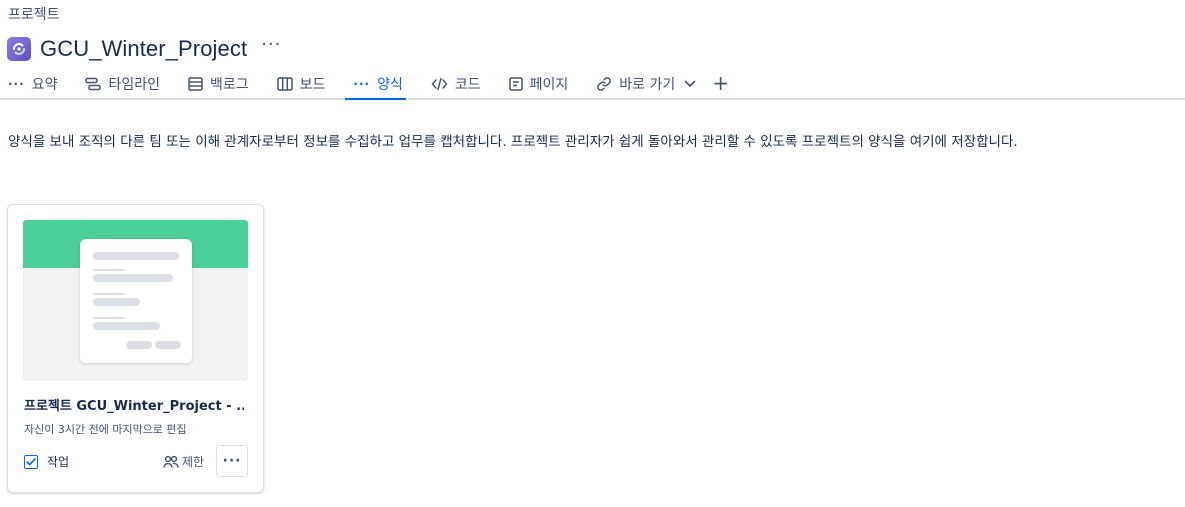 The height and width of the screenshot is (507, 1185). I want to click on people-icon, so click(171, 462).